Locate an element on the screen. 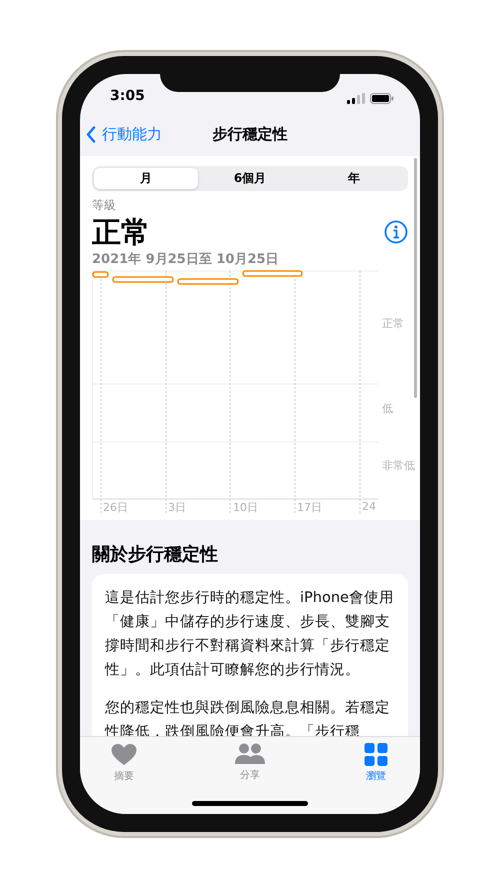  segment-tab: 月 is located at coordinates (146, 178).